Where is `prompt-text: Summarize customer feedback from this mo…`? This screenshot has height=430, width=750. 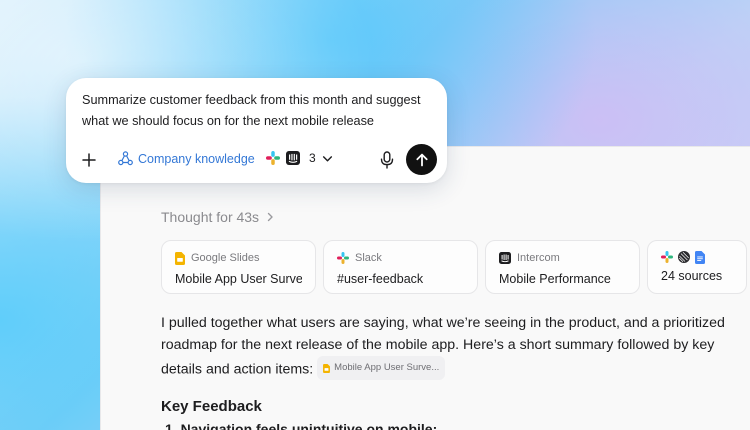 prompt-text: Summarize customer feedback from this mo… is located at coordinates (262, 111).